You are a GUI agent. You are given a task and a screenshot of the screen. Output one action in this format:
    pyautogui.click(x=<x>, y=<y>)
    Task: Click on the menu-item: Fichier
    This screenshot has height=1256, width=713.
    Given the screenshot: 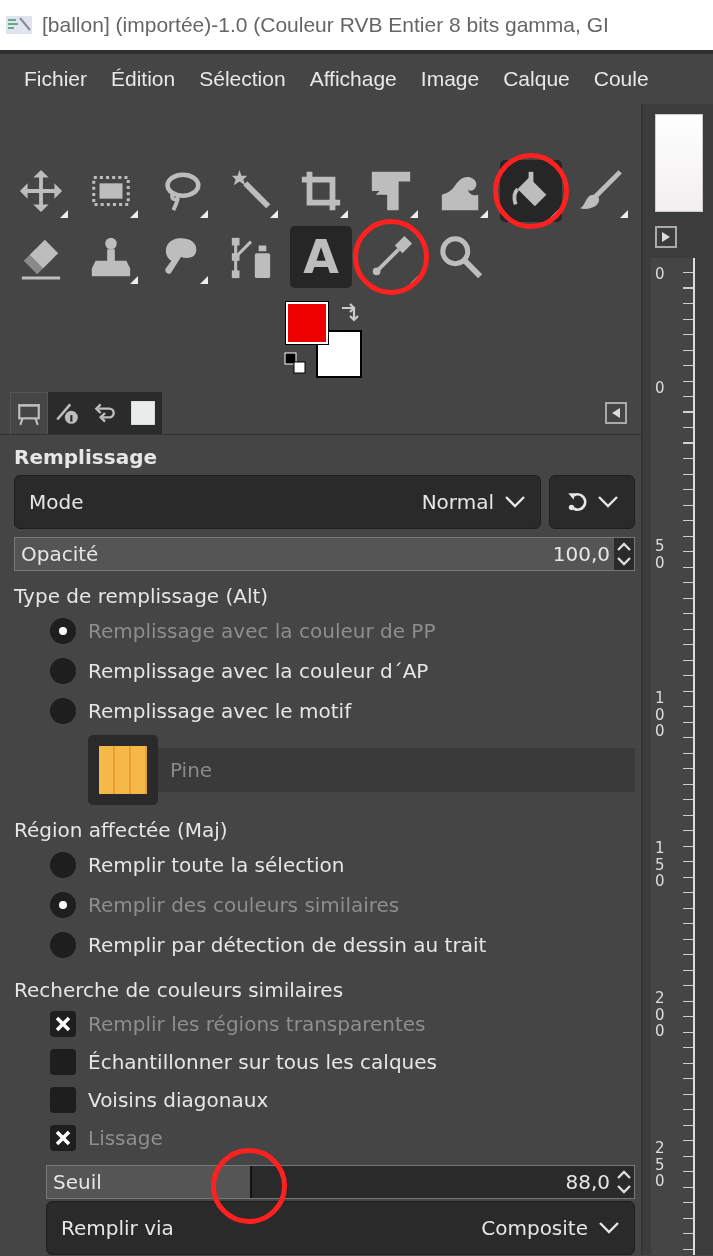 What is the action you would take?
    pyautogui.click(x=55, y=79)
    